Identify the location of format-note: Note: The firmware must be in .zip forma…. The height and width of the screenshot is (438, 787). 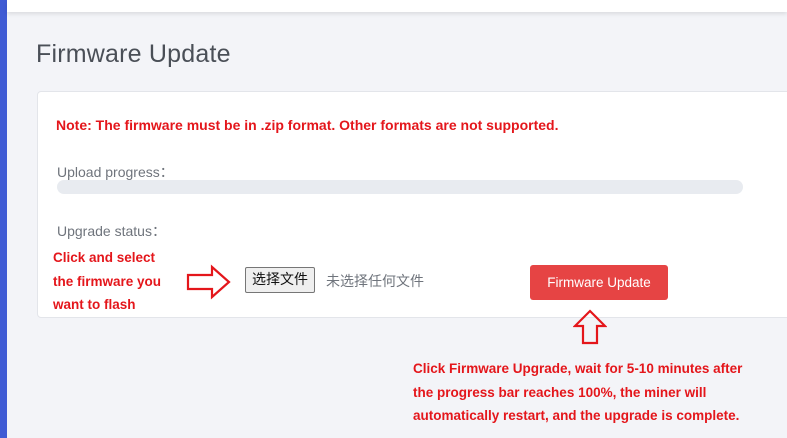
(307, 125).